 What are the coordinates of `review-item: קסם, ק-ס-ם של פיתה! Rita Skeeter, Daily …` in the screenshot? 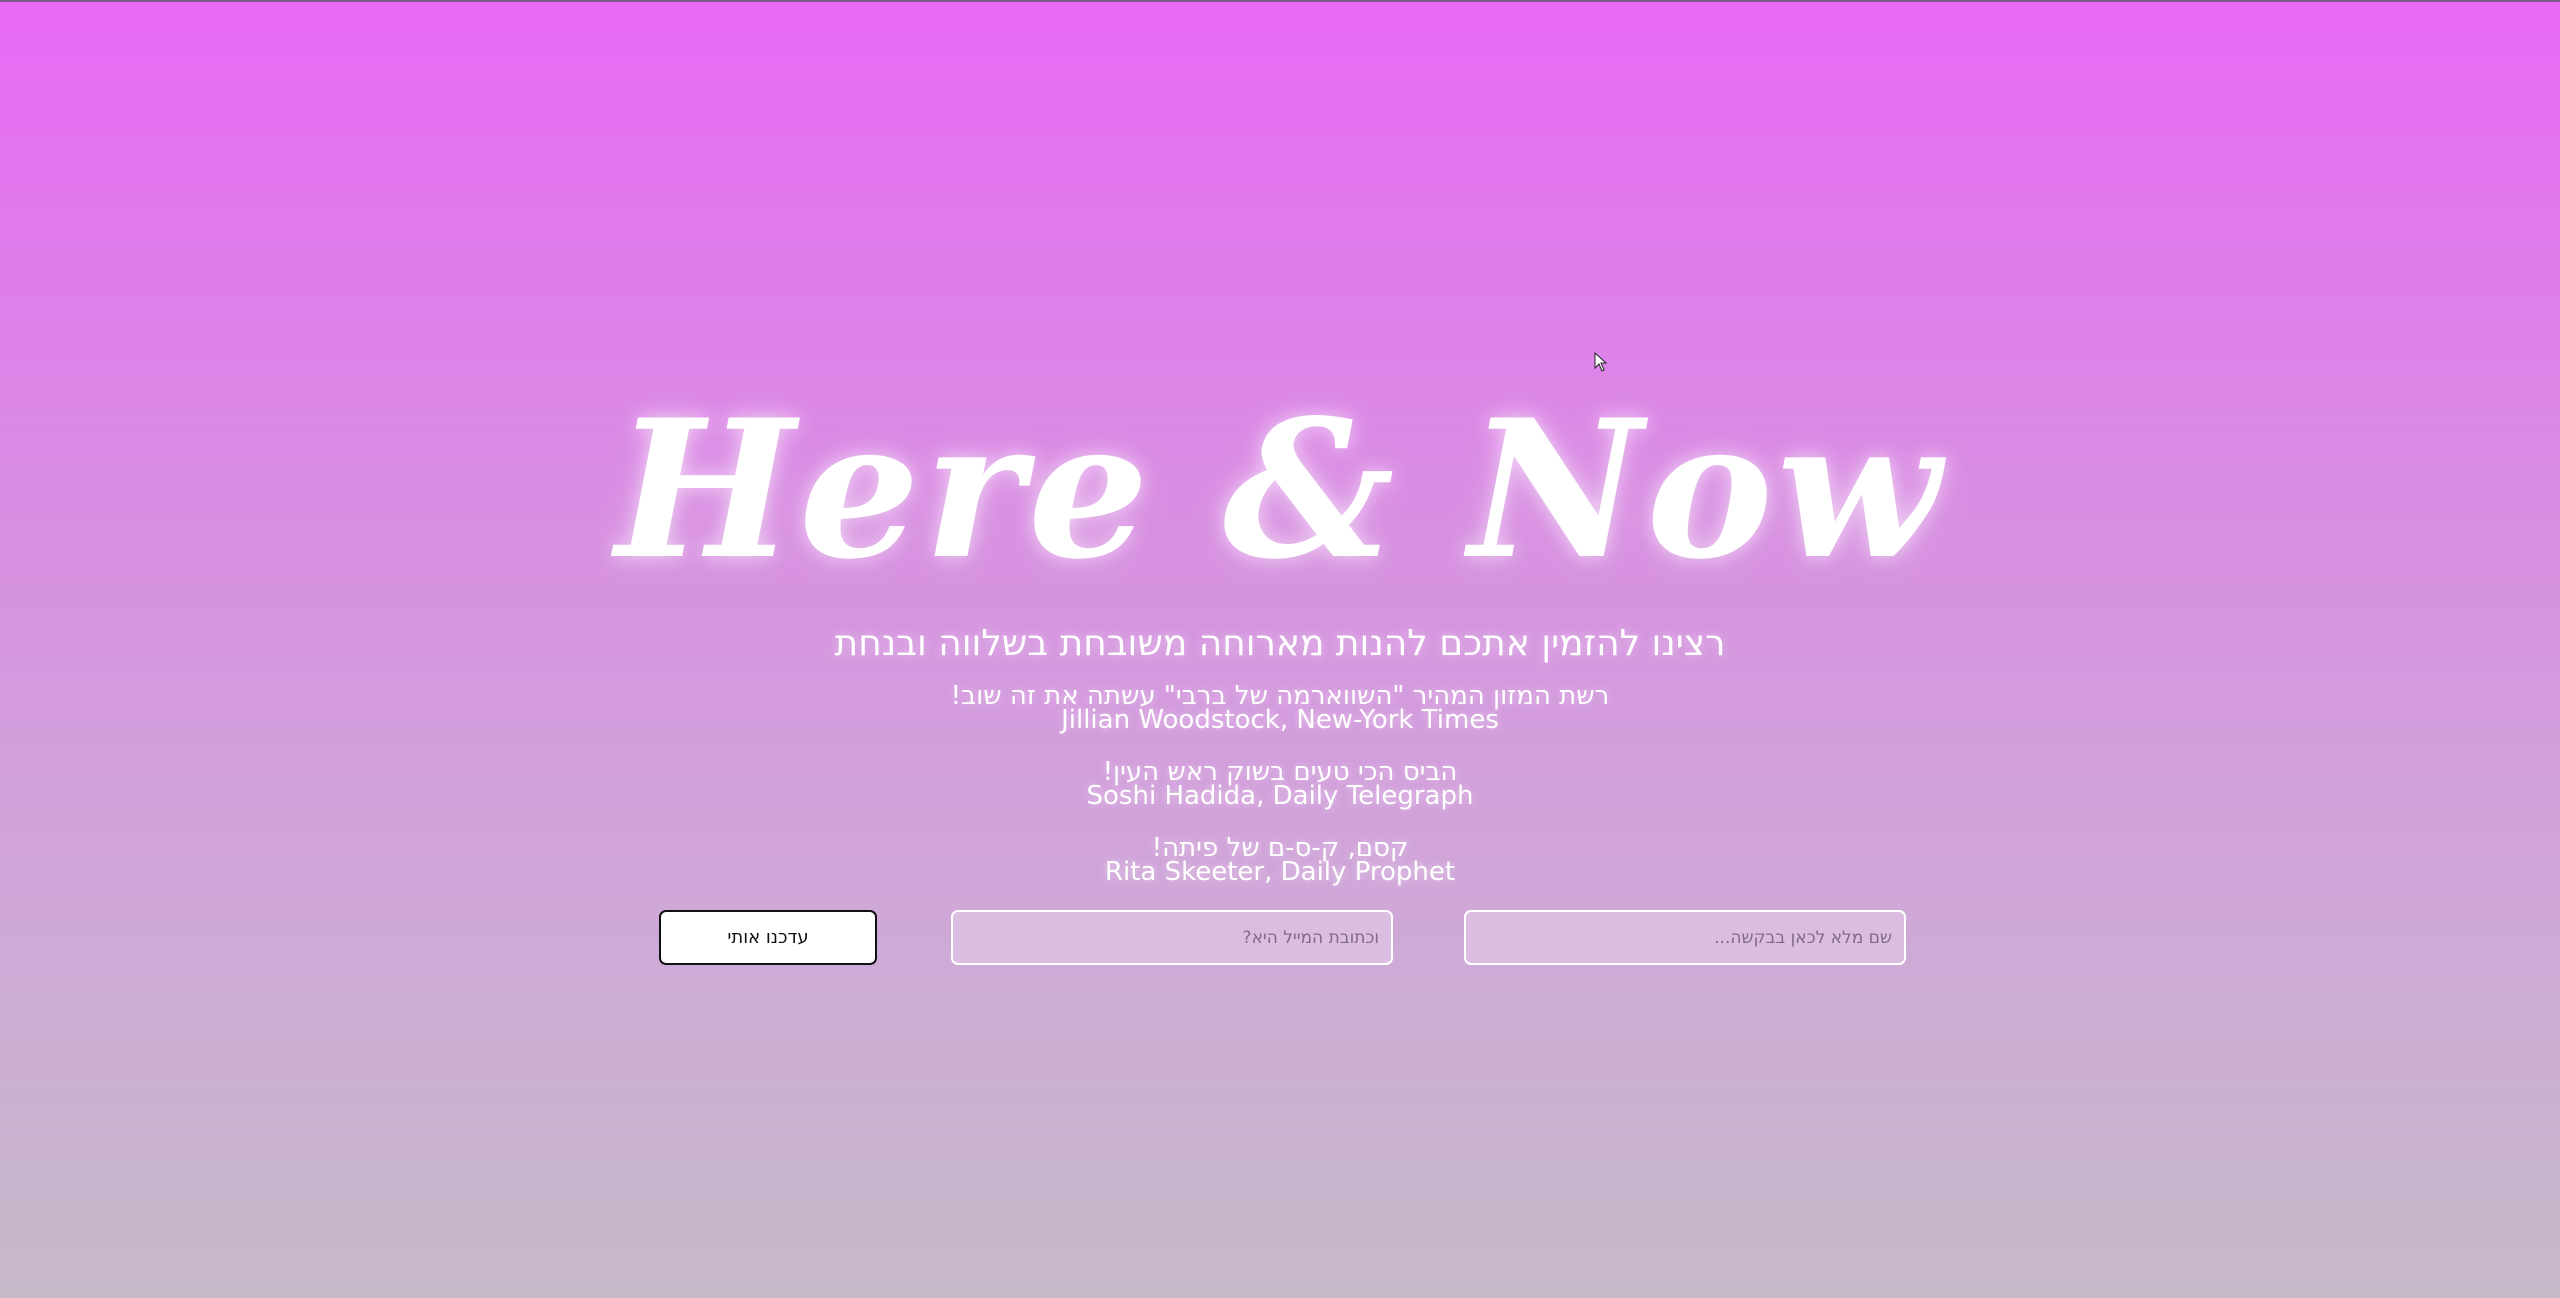 It's located at (1280, 861).